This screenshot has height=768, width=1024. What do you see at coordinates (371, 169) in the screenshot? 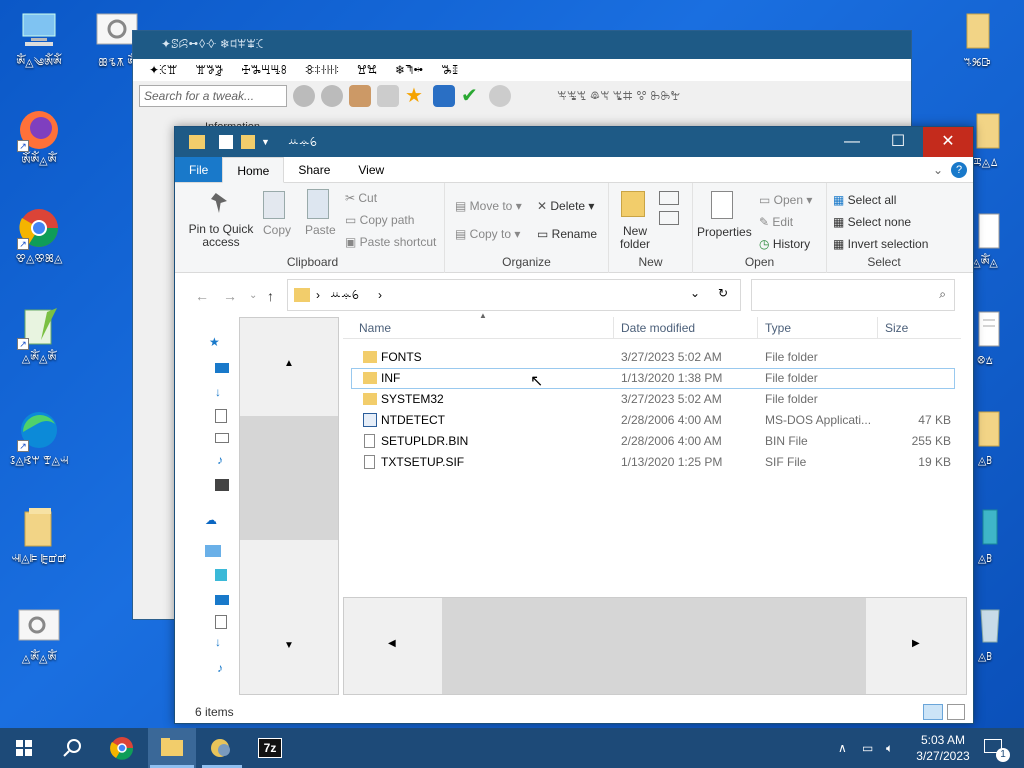
I see `tab-view: View` at bounding box center [371, 169].